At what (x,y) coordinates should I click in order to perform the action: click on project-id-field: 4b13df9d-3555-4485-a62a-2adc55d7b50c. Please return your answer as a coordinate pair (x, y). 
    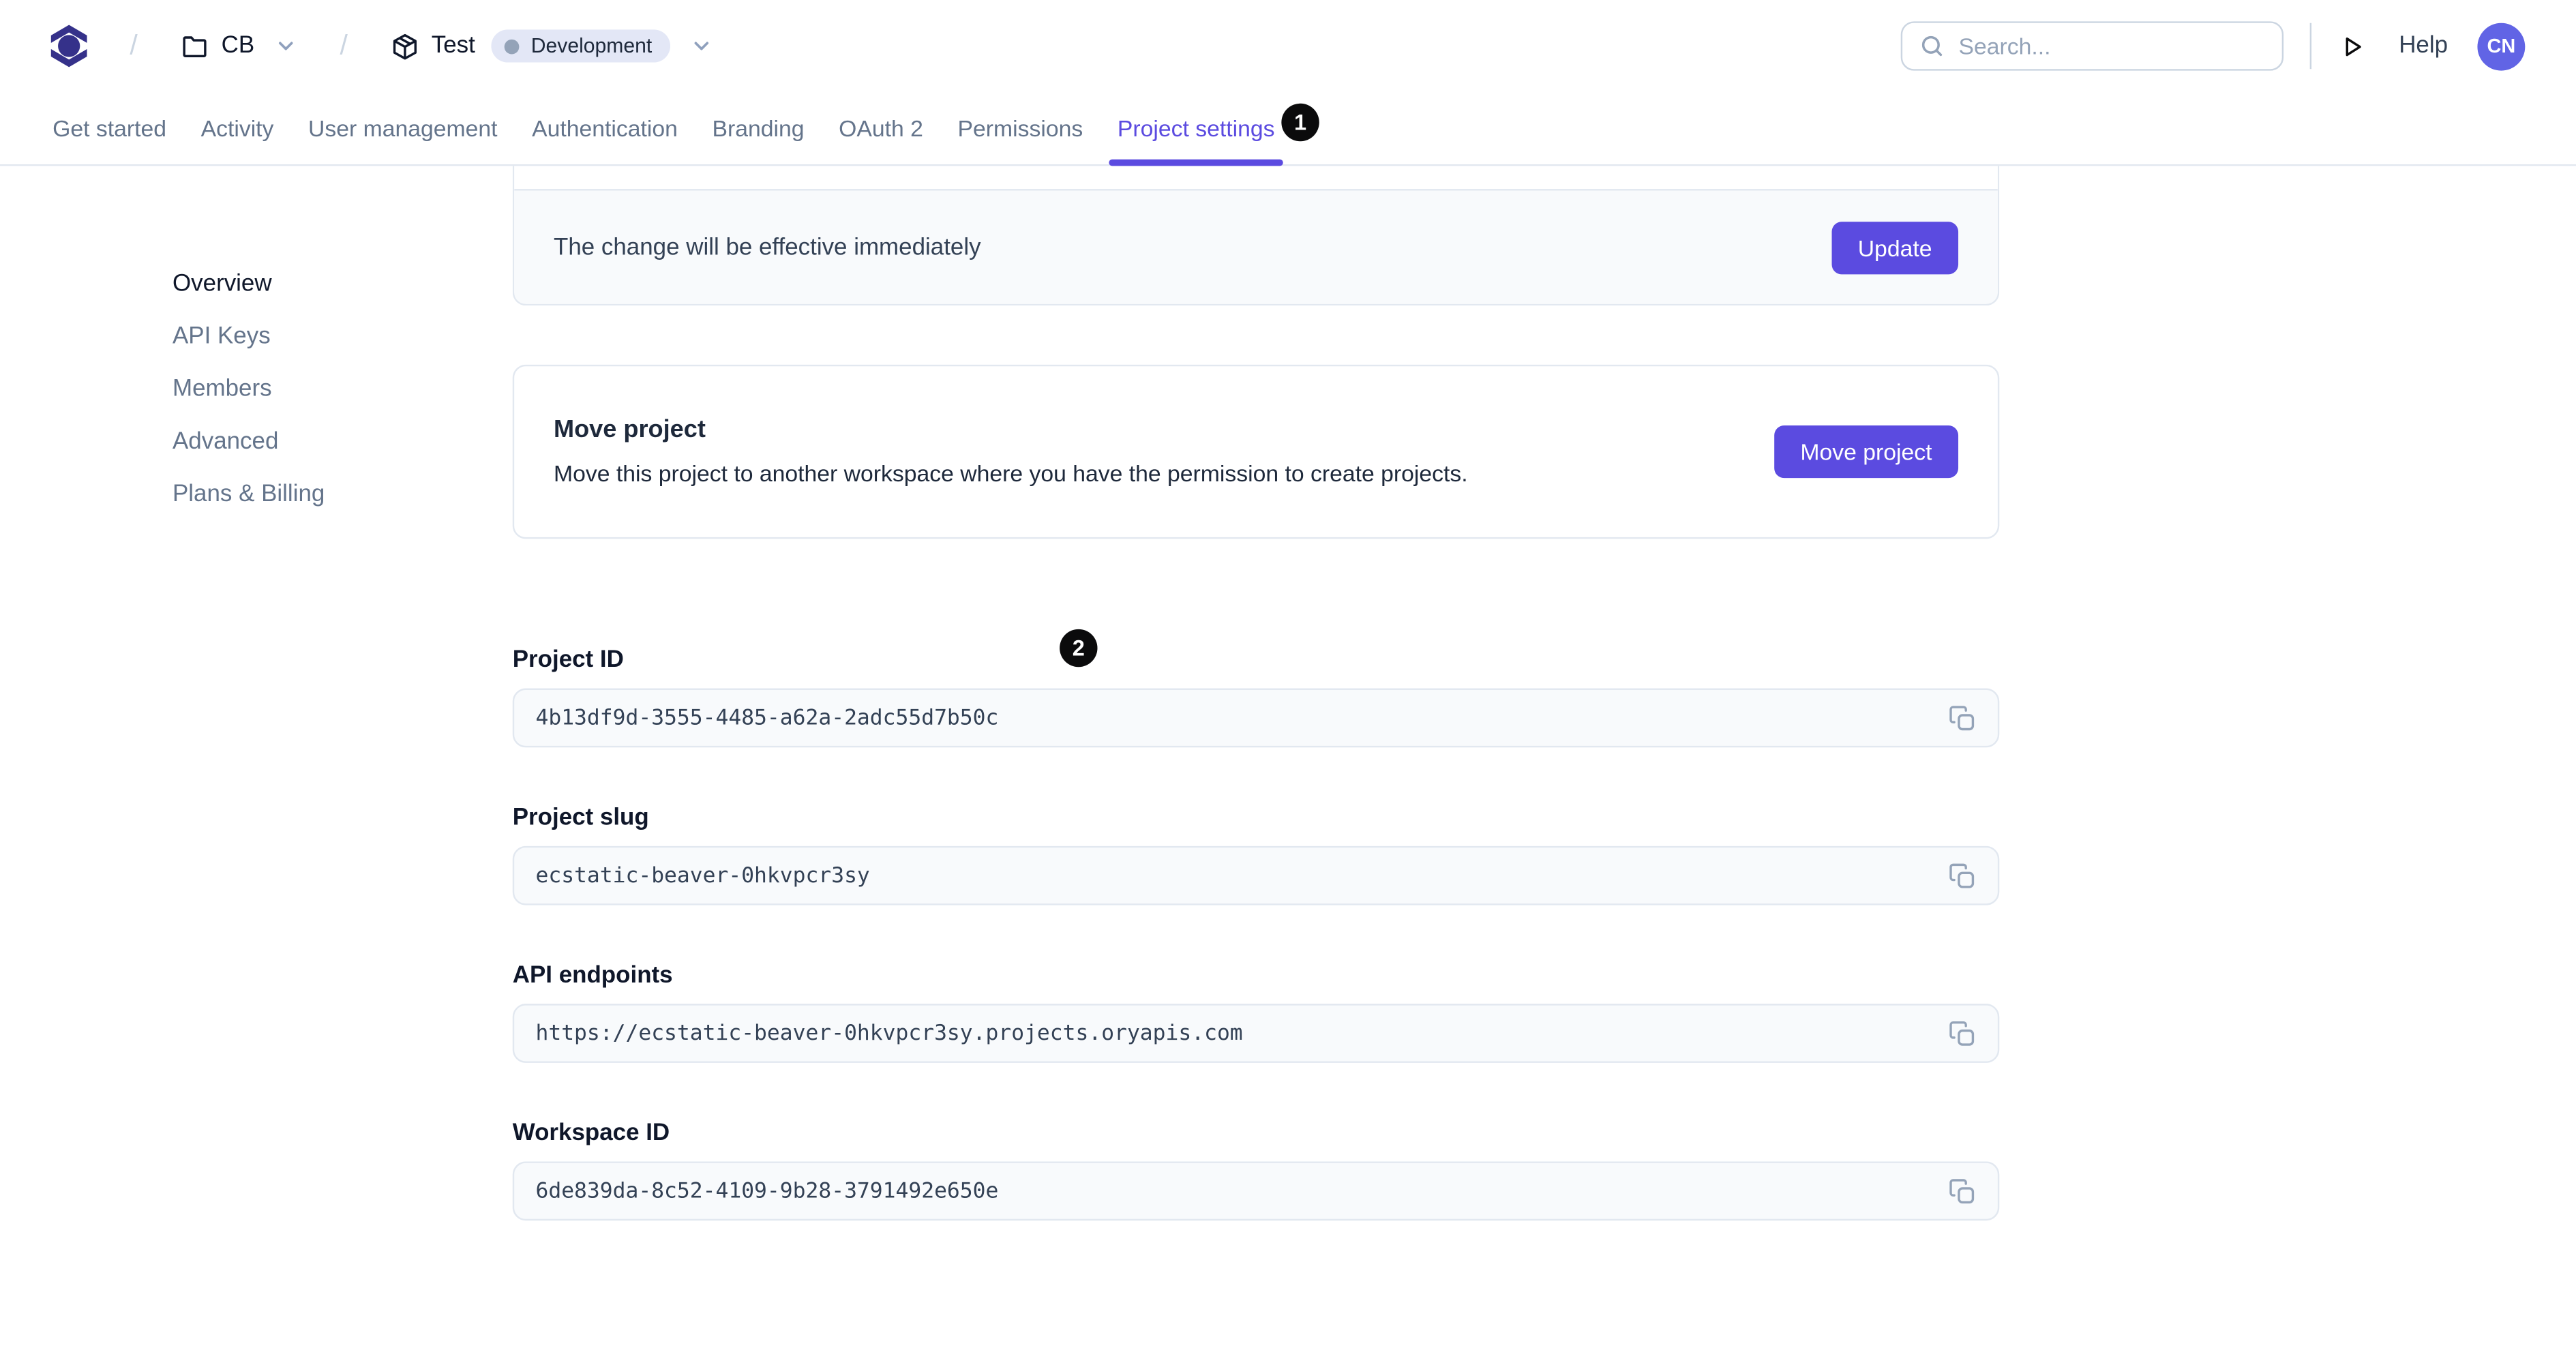
    Looking at the image, I should click on (1256, 718).